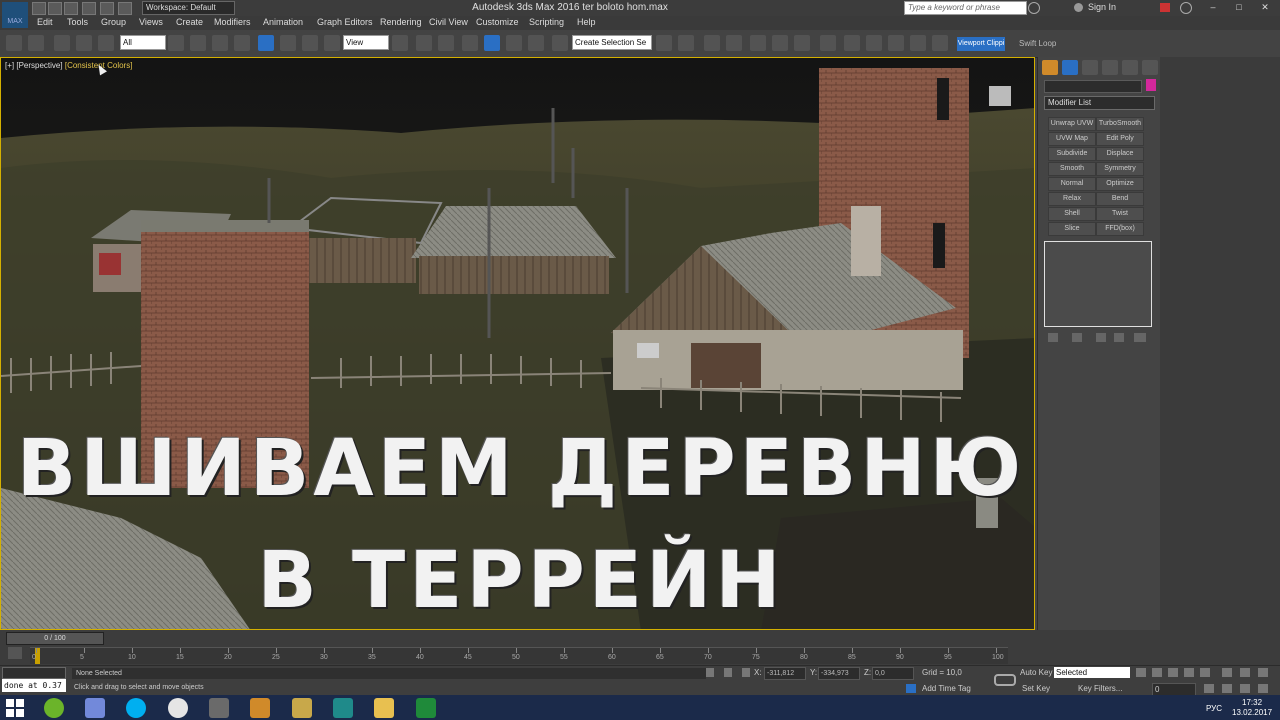 This screenshot has width=1280, height=720. I want to click on menu-rendering: Rendering, so click(401, 22).